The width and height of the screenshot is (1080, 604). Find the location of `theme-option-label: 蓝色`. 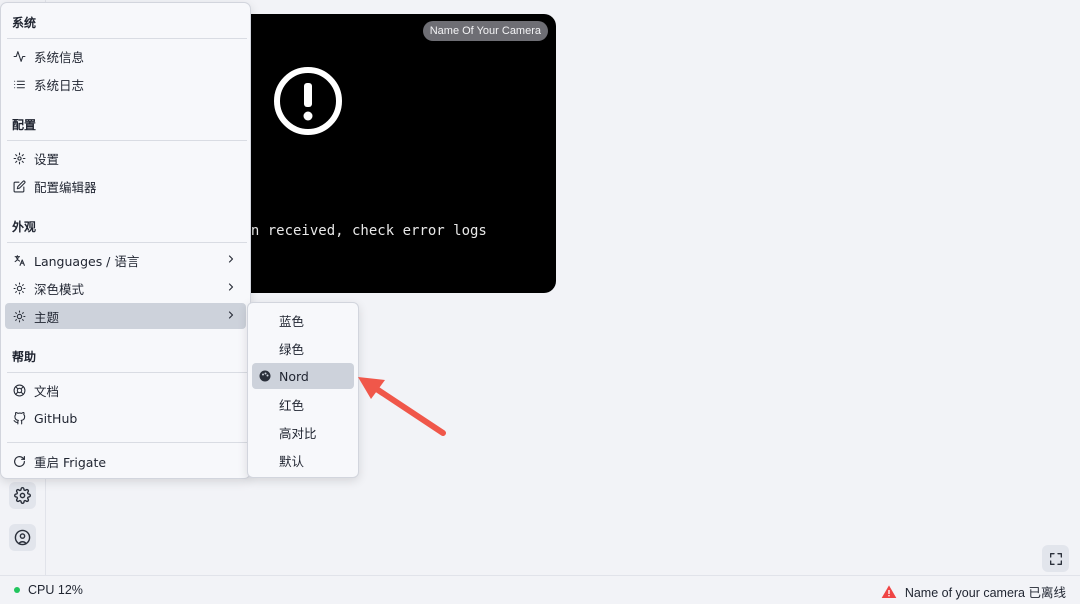

theme-option-label: 蓝色 is located at coordinates (292, 321).